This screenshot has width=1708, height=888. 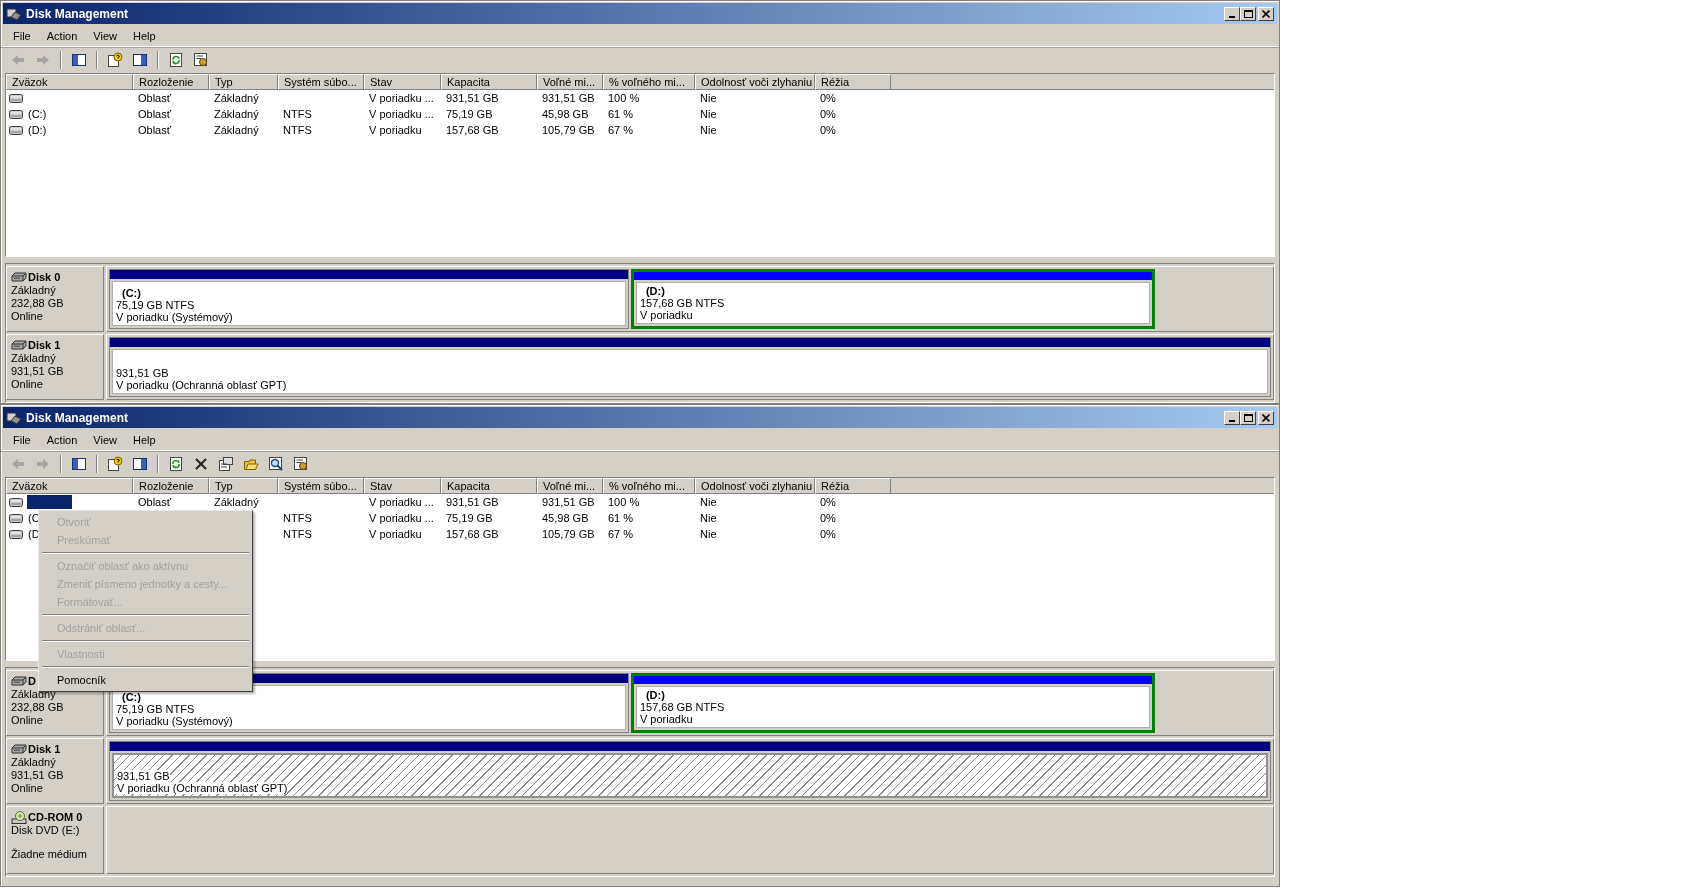 What do you see at coordinates (78, 417) in the screenshot?
I see `window-title: Disk Management` at bounding box center [78, 417].